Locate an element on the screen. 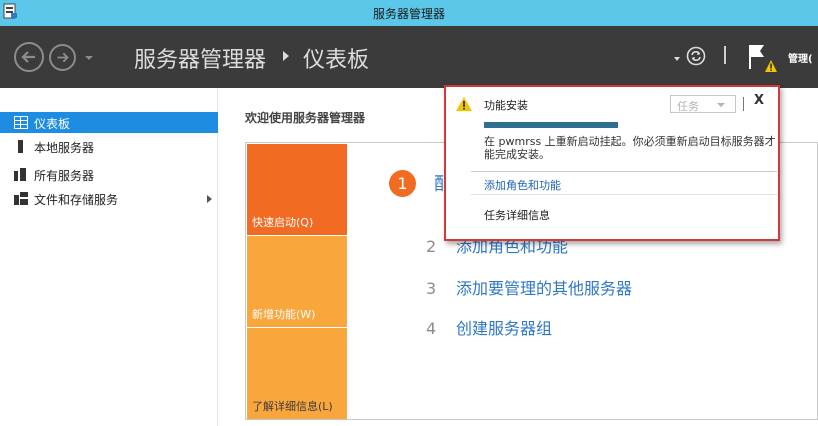  breadcrumb-page: 仪表板 is located at coordinates (336, 60).